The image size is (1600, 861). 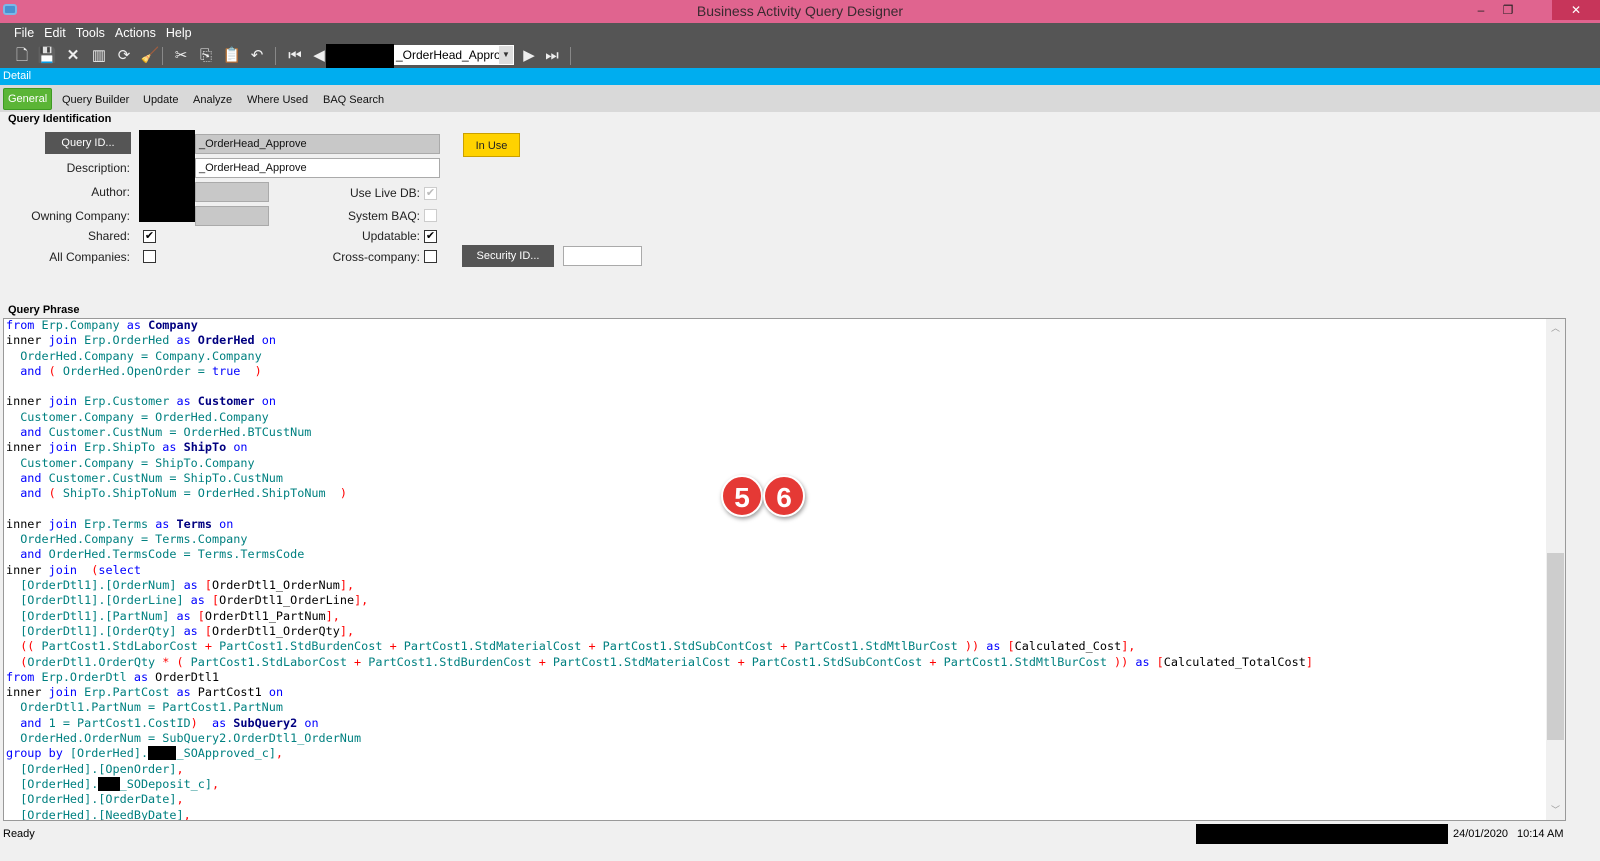 I want to click on code-token: )), so click(x=972, y=646).